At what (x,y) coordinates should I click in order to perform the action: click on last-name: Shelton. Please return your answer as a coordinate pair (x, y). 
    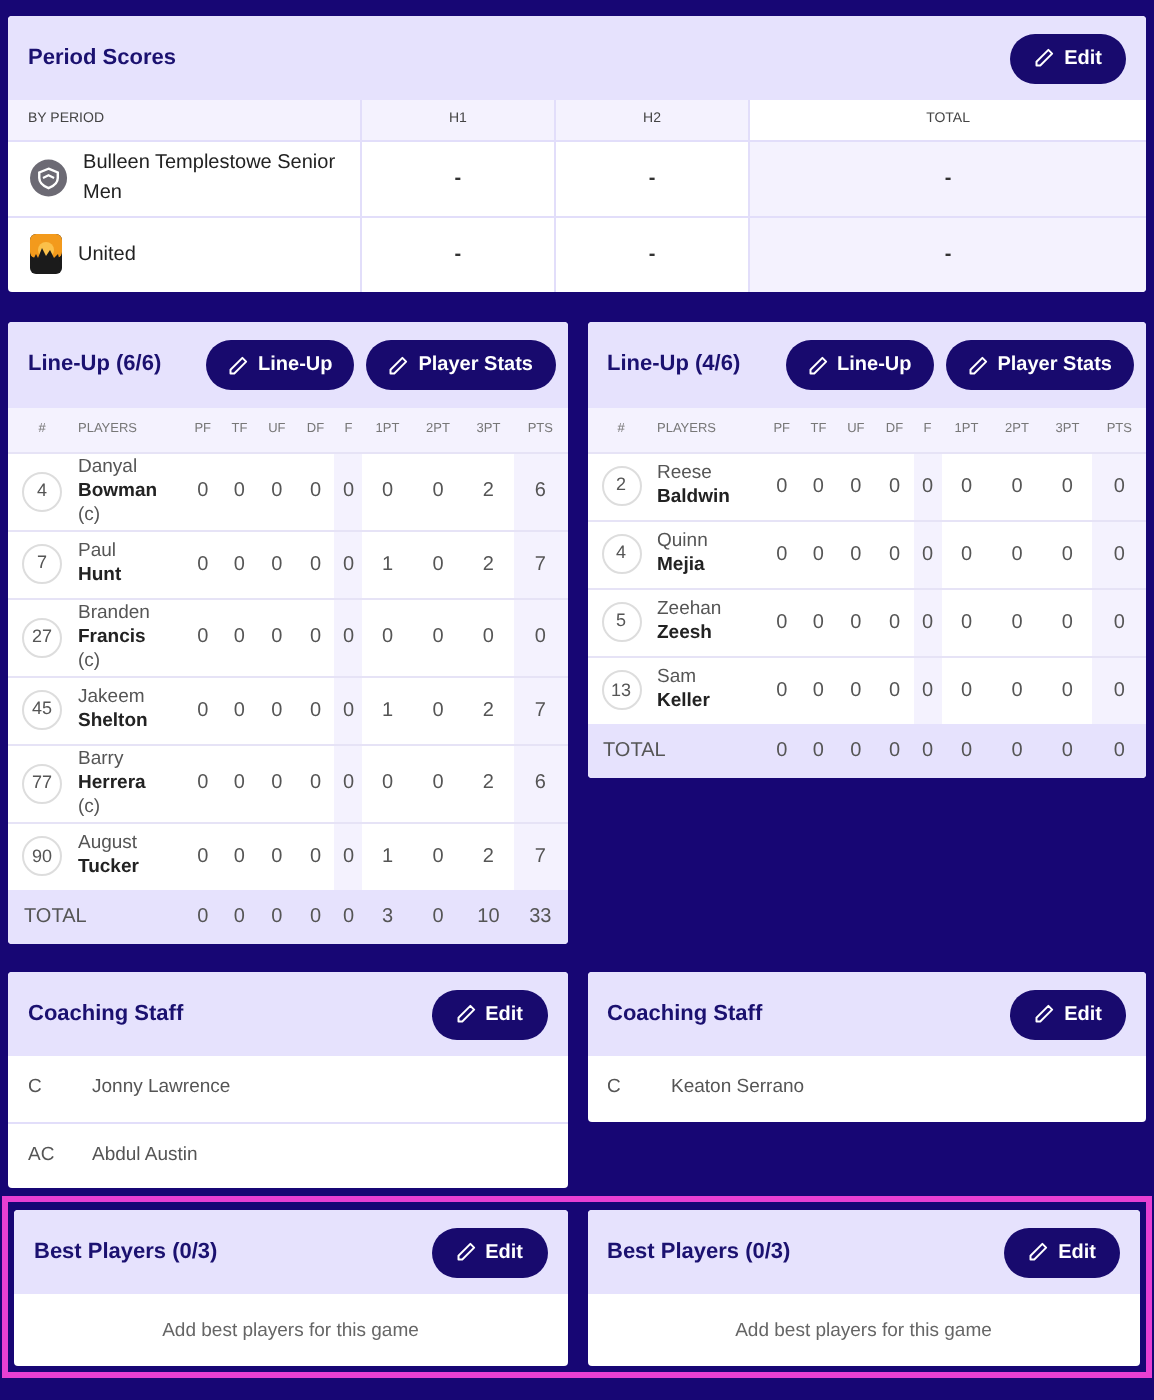
    Looking at the image, I should click on (114, 722).